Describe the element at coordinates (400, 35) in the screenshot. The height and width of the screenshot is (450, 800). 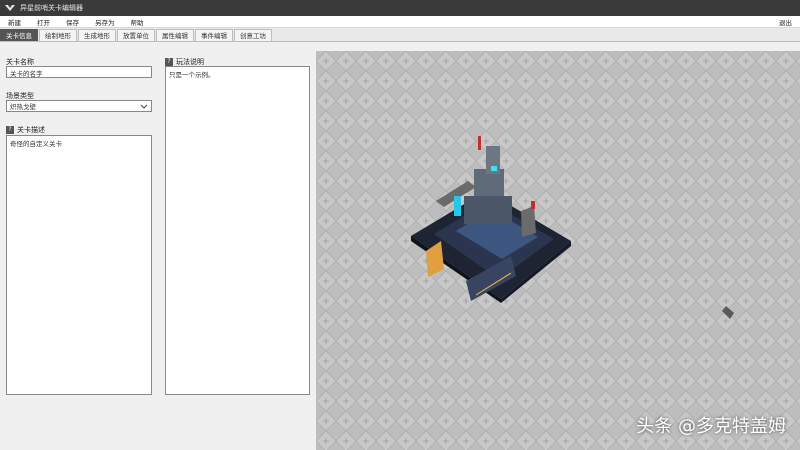
I see `tab-bar: 关卡信息 绘制地形 生成地形 放置单位 属性编辑 事件编辑 创意工坊` at that location.